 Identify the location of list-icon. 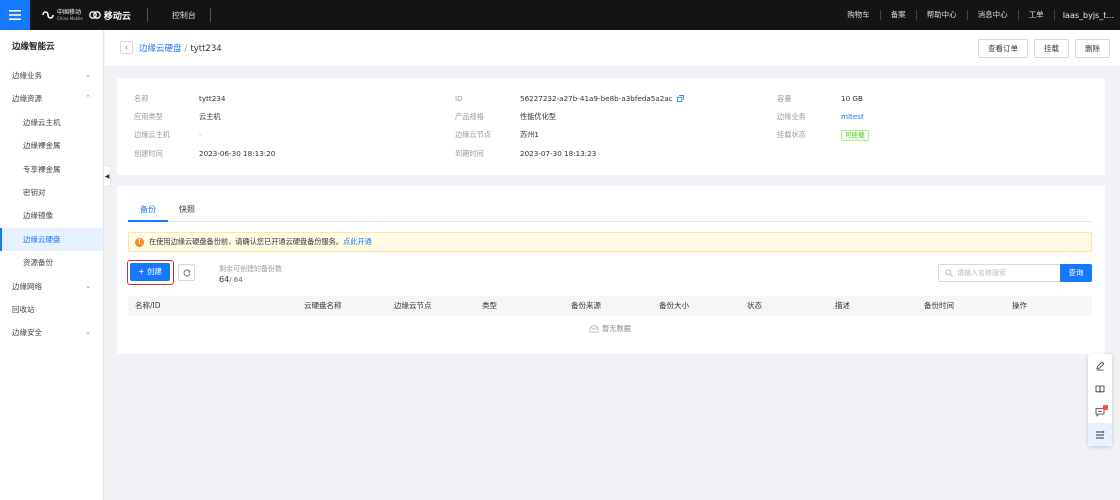
(1100, 434).